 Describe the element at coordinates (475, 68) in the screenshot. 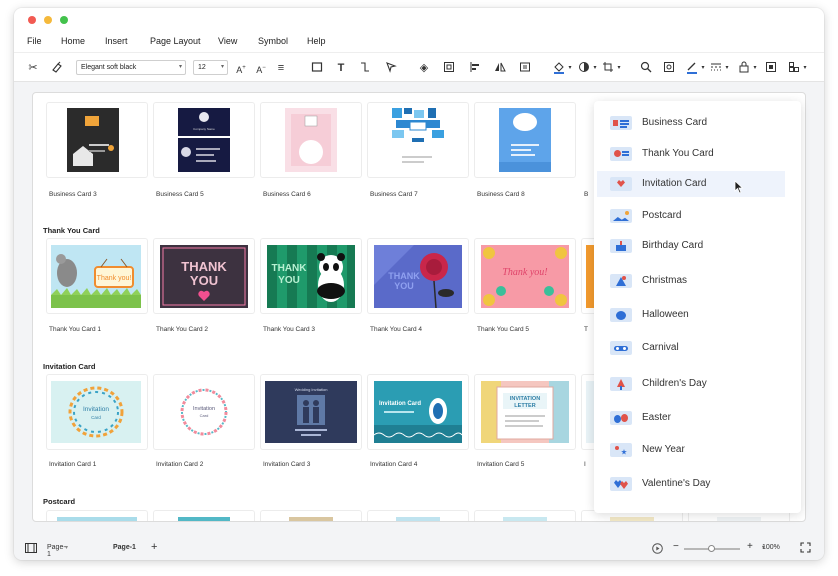

I see `align-objects-icon` at that location.